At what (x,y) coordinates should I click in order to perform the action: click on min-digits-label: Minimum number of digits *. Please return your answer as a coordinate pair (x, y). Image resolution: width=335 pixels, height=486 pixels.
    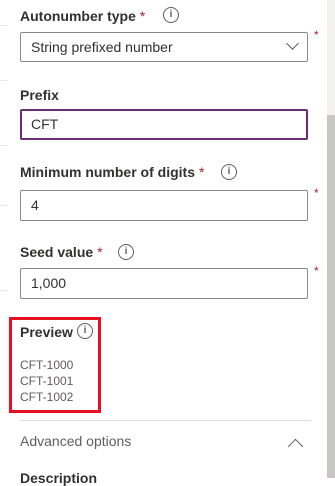
    Looking at the image, I should click on (112, 172).